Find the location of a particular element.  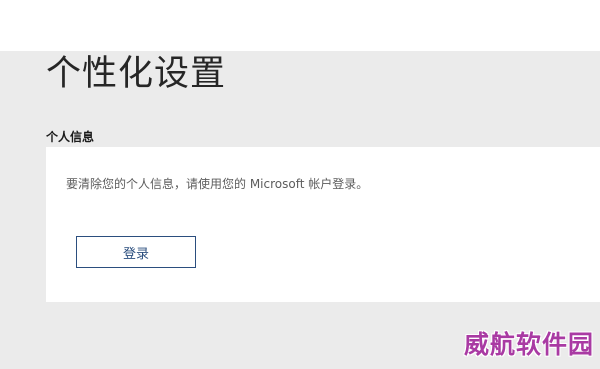

watermark-logo: 威航软件园 is located at coordinates (528, 344).